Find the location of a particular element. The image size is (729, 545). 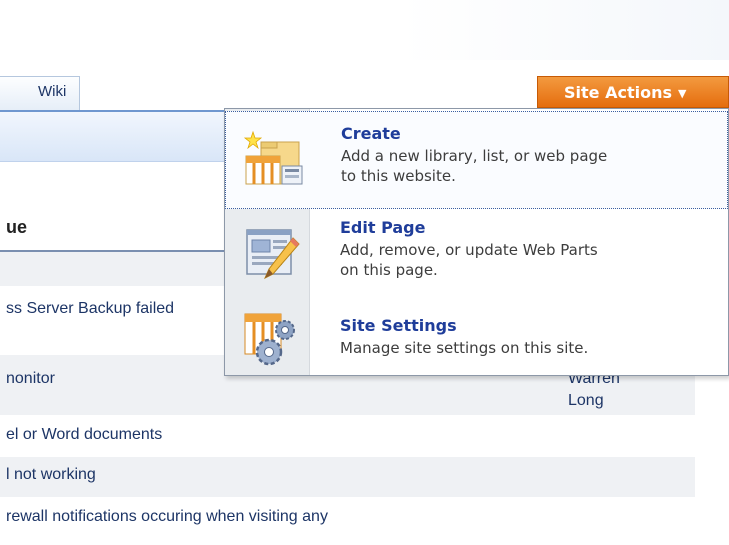

table-row: nonitor is located at coordinates (30, 379).